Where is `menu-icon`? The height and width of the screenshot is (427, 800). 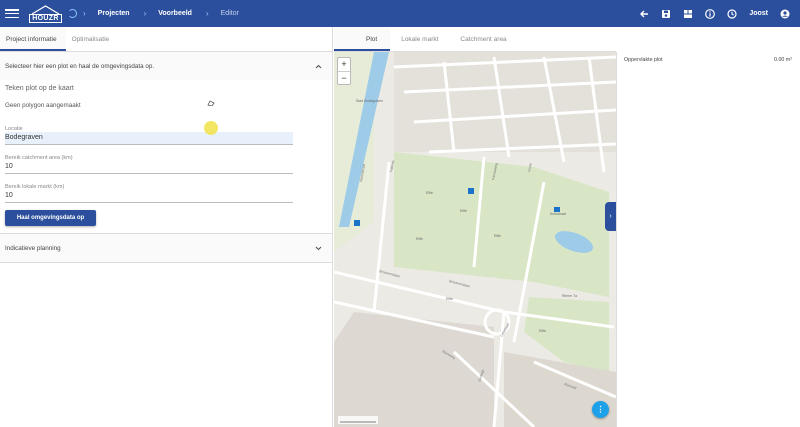
menu-icon is located at coordinates (12, 13).